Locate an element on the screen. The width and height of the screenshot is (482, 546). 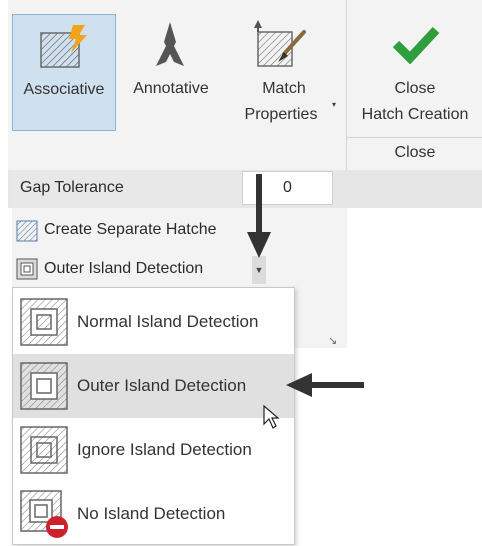
mouse-pointer-icon is located at coordinates (271, 417).